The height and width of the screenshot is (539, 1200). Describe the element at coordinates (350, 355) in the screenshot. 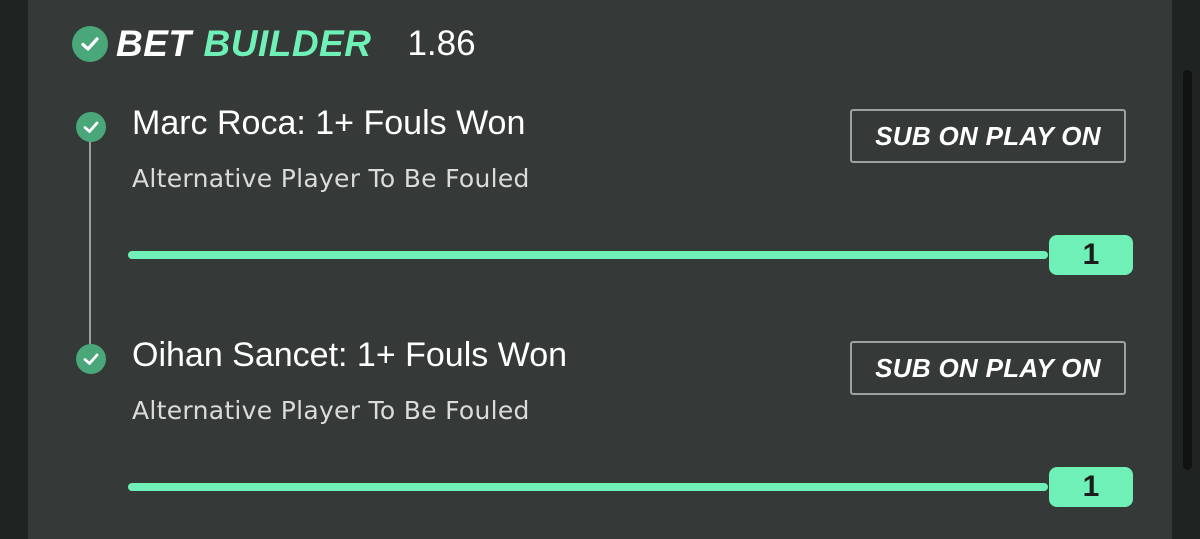

I see `leg-title: Oihan Sancet: 1+ Fouls Won` at that location.